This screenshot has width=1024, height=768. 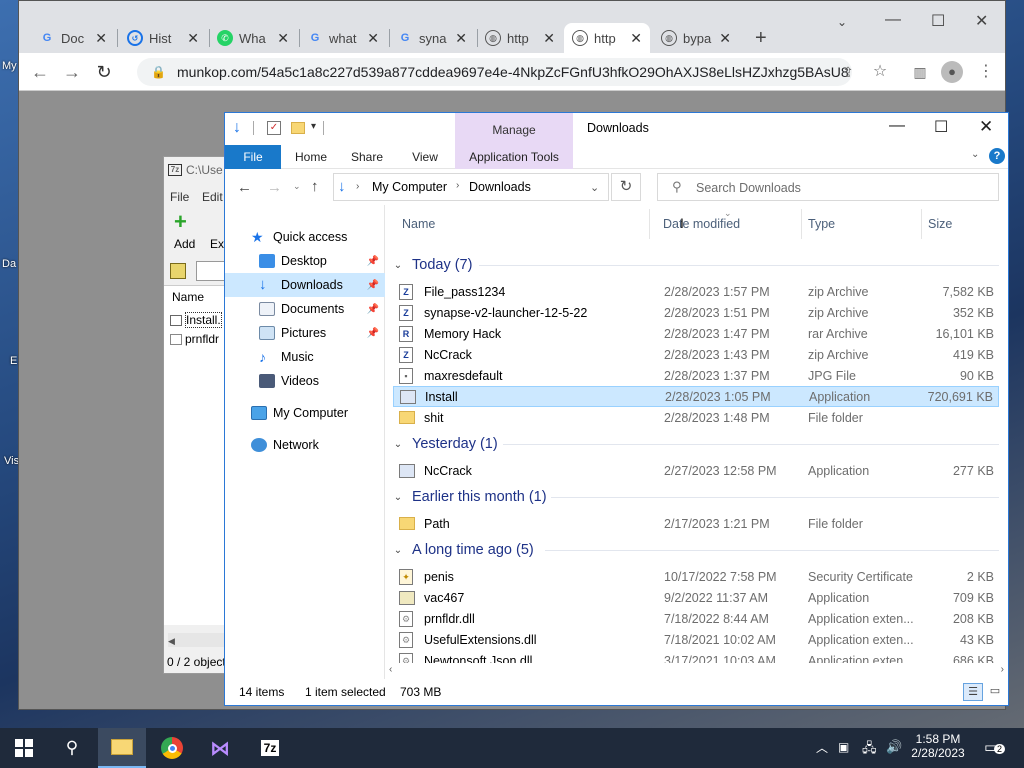 I want to click on address-bar: ↓ › My Computer › Downloads ⌄, so click(x=471, y=187).